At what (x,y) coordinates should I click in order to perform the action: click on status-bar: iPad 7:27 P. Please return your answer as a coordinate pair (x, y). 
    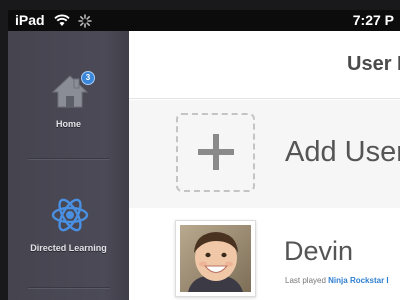
    Looking at the image, I should click on (204, 20).